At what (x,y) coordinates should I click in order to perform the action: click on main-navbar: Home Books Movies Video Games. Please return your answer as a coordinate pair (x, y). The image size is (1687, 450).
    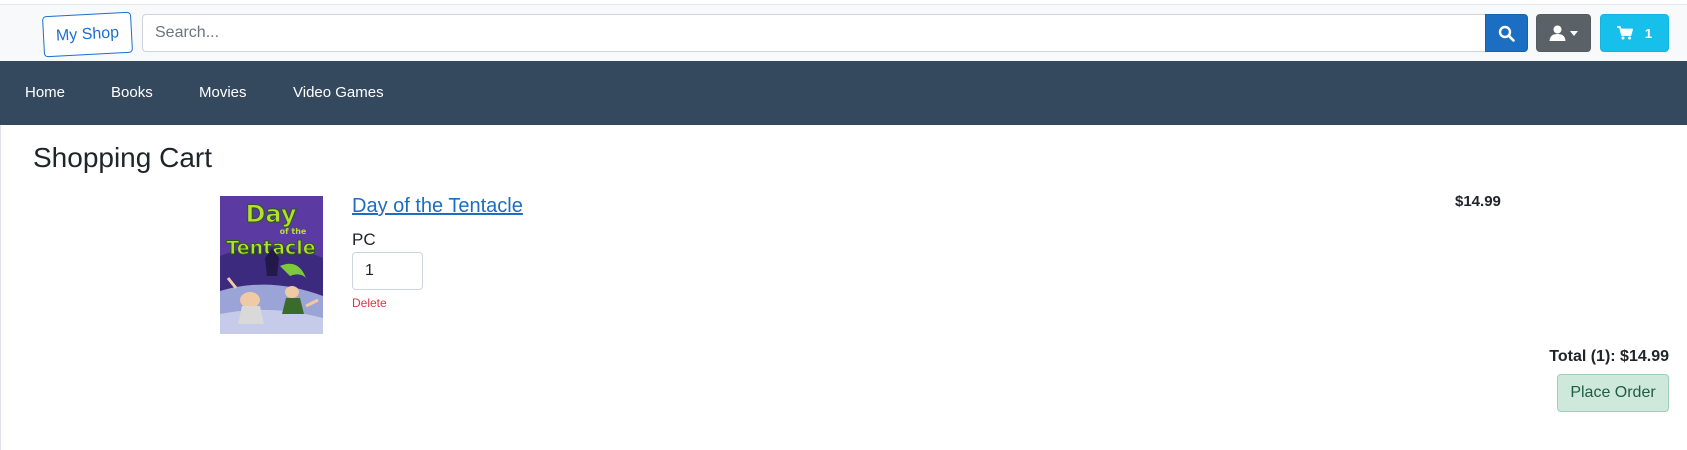
    Looking at the image, I should click on (843, 93).